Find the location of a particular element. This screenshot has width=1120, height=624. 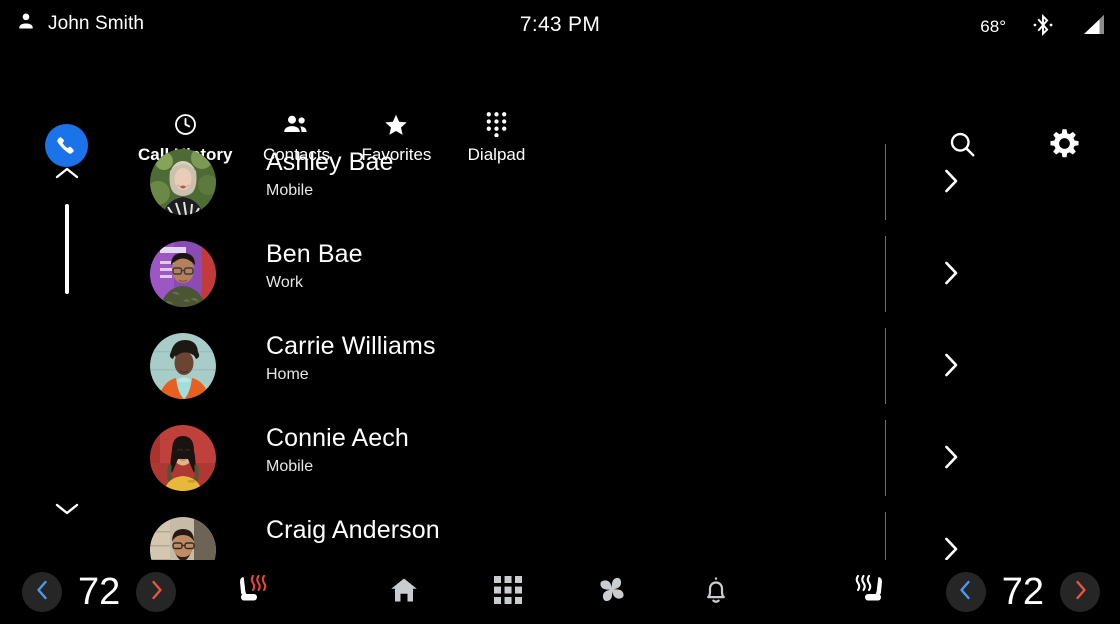

bottom-bar: 72 72 is located at coordinates (560, 592).